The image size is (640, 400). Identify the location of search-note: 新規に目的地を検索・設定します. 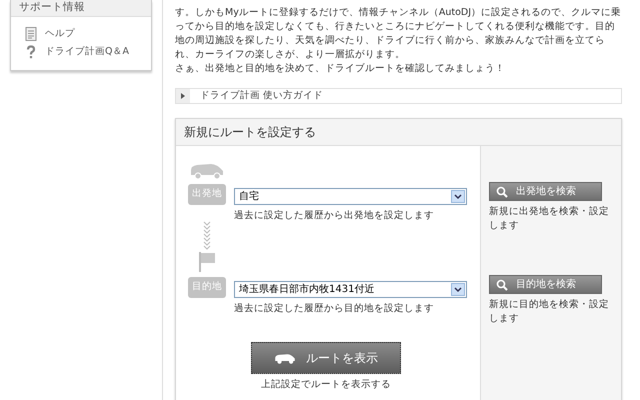
(549, 312).